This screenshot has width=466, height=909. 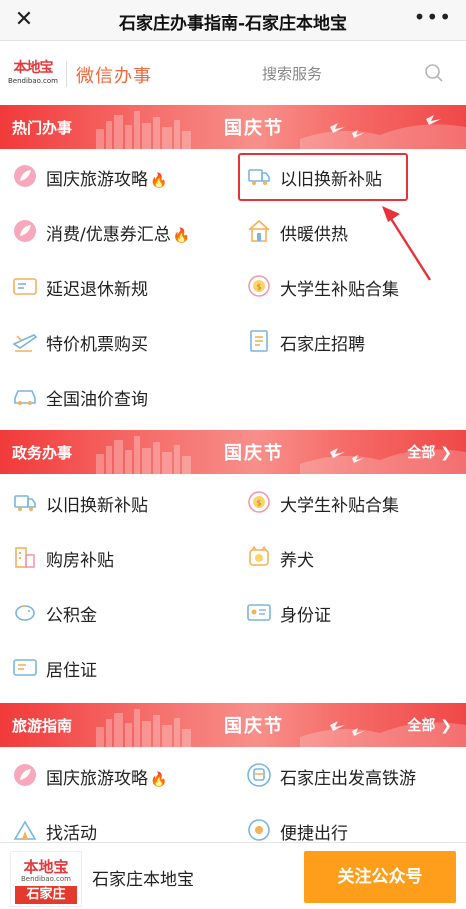 What do you see at coordinates (380, 877) in the screenshot?
I see `follow-button: 关注公众号` at bounding box center [380, 877].